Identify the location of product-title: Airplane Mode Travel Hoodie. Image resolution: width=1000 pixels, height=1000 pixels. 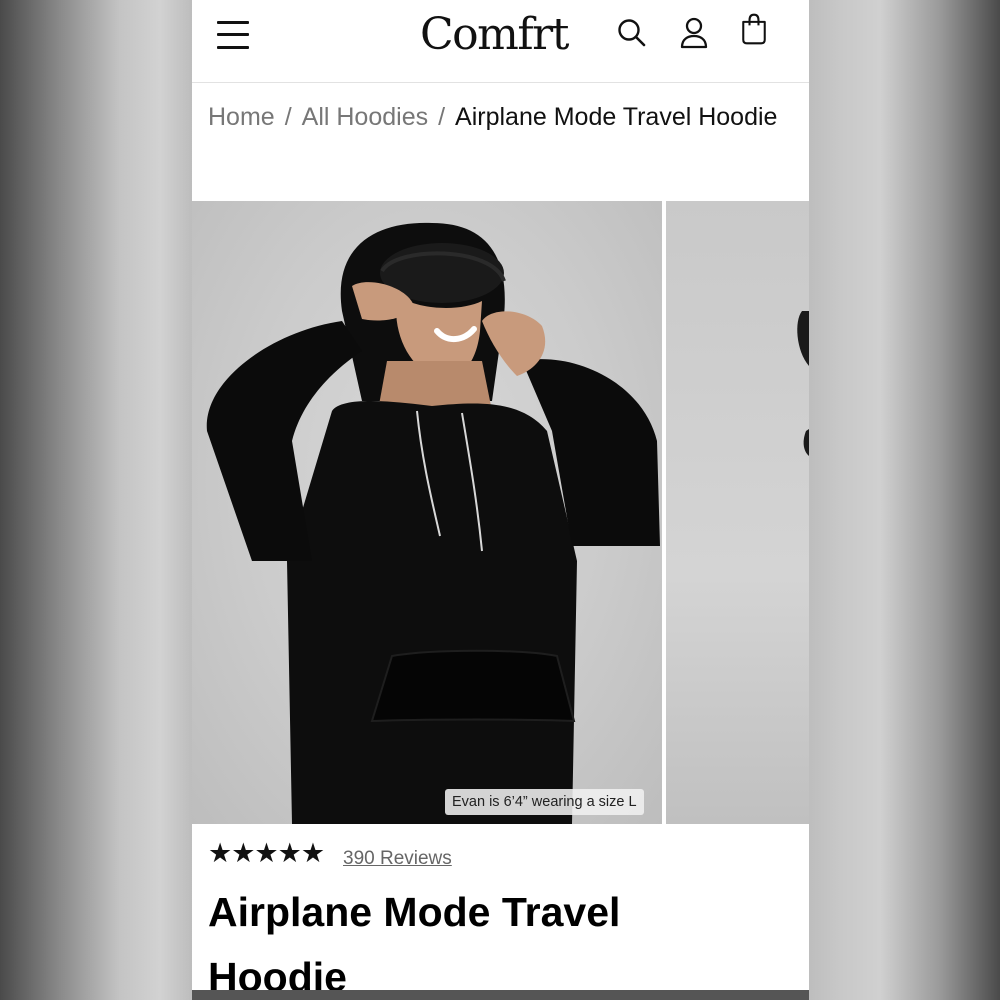
(414, 944).